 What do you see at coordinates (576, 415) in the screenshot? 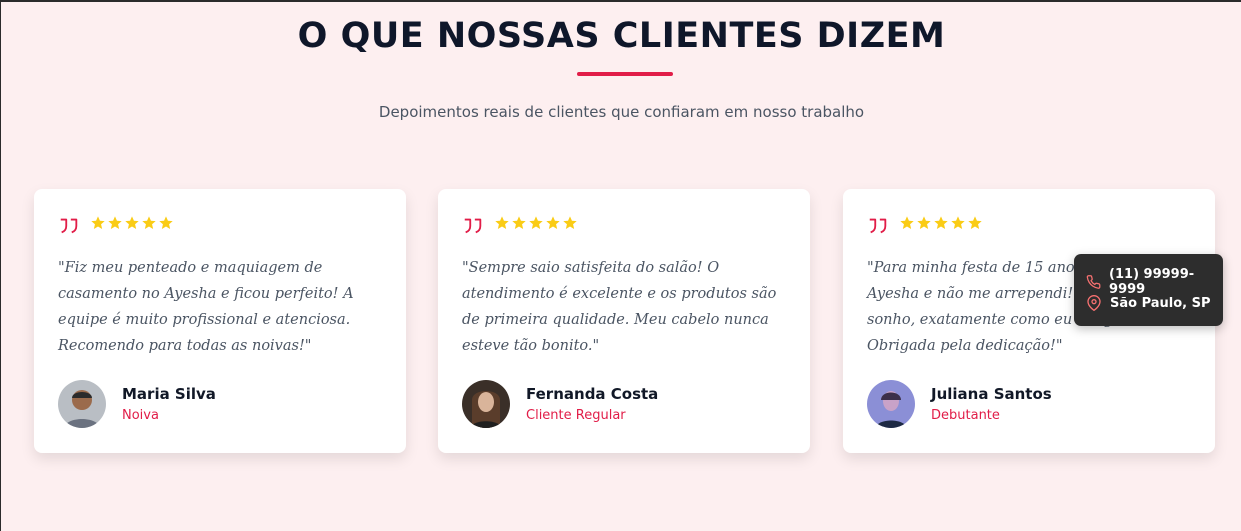
I see `client-role: Cliente Regular` at bounding box center [576, 415].